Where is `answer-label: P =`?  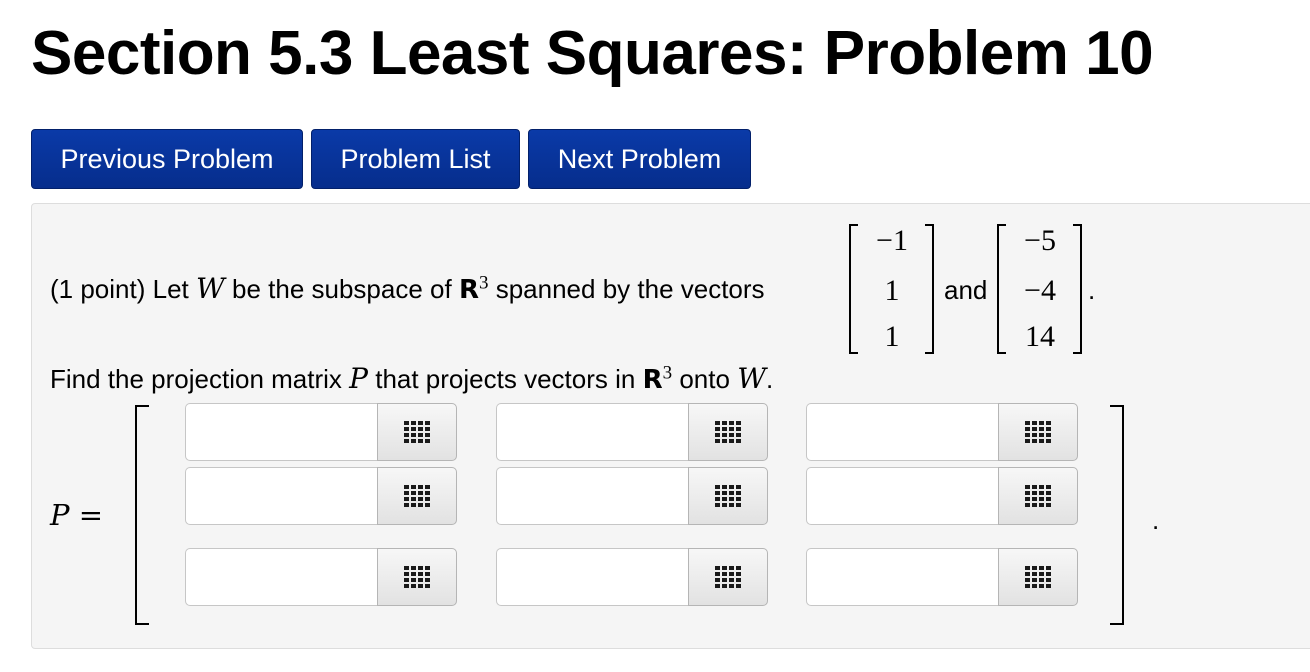 answer-label: P = is located at coordinates (77, 515).